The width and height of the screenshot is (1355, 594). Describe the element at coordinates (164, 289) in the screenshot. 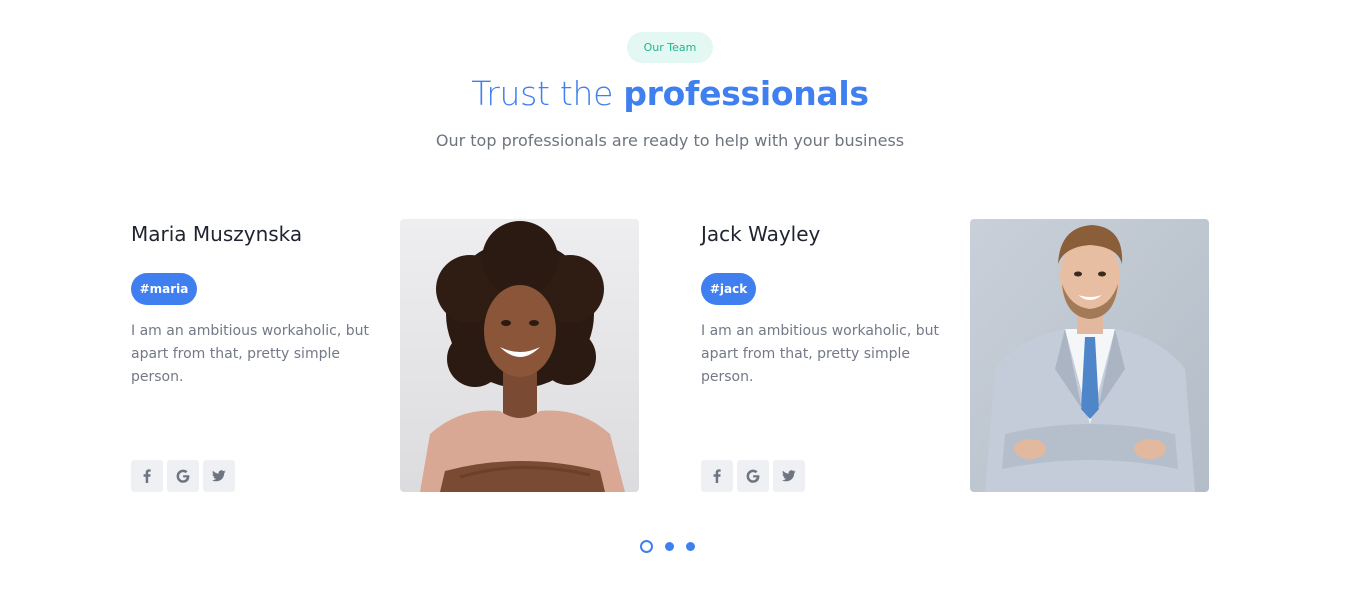

I see `member-tag: #maria` at that location.